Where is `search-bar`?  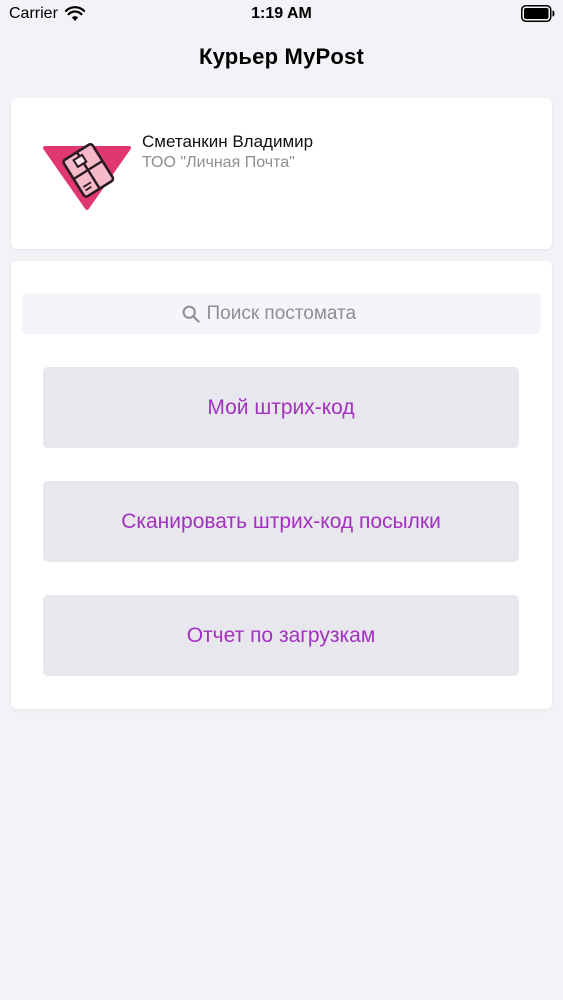 search-bar is located at coordinates (281, 313).